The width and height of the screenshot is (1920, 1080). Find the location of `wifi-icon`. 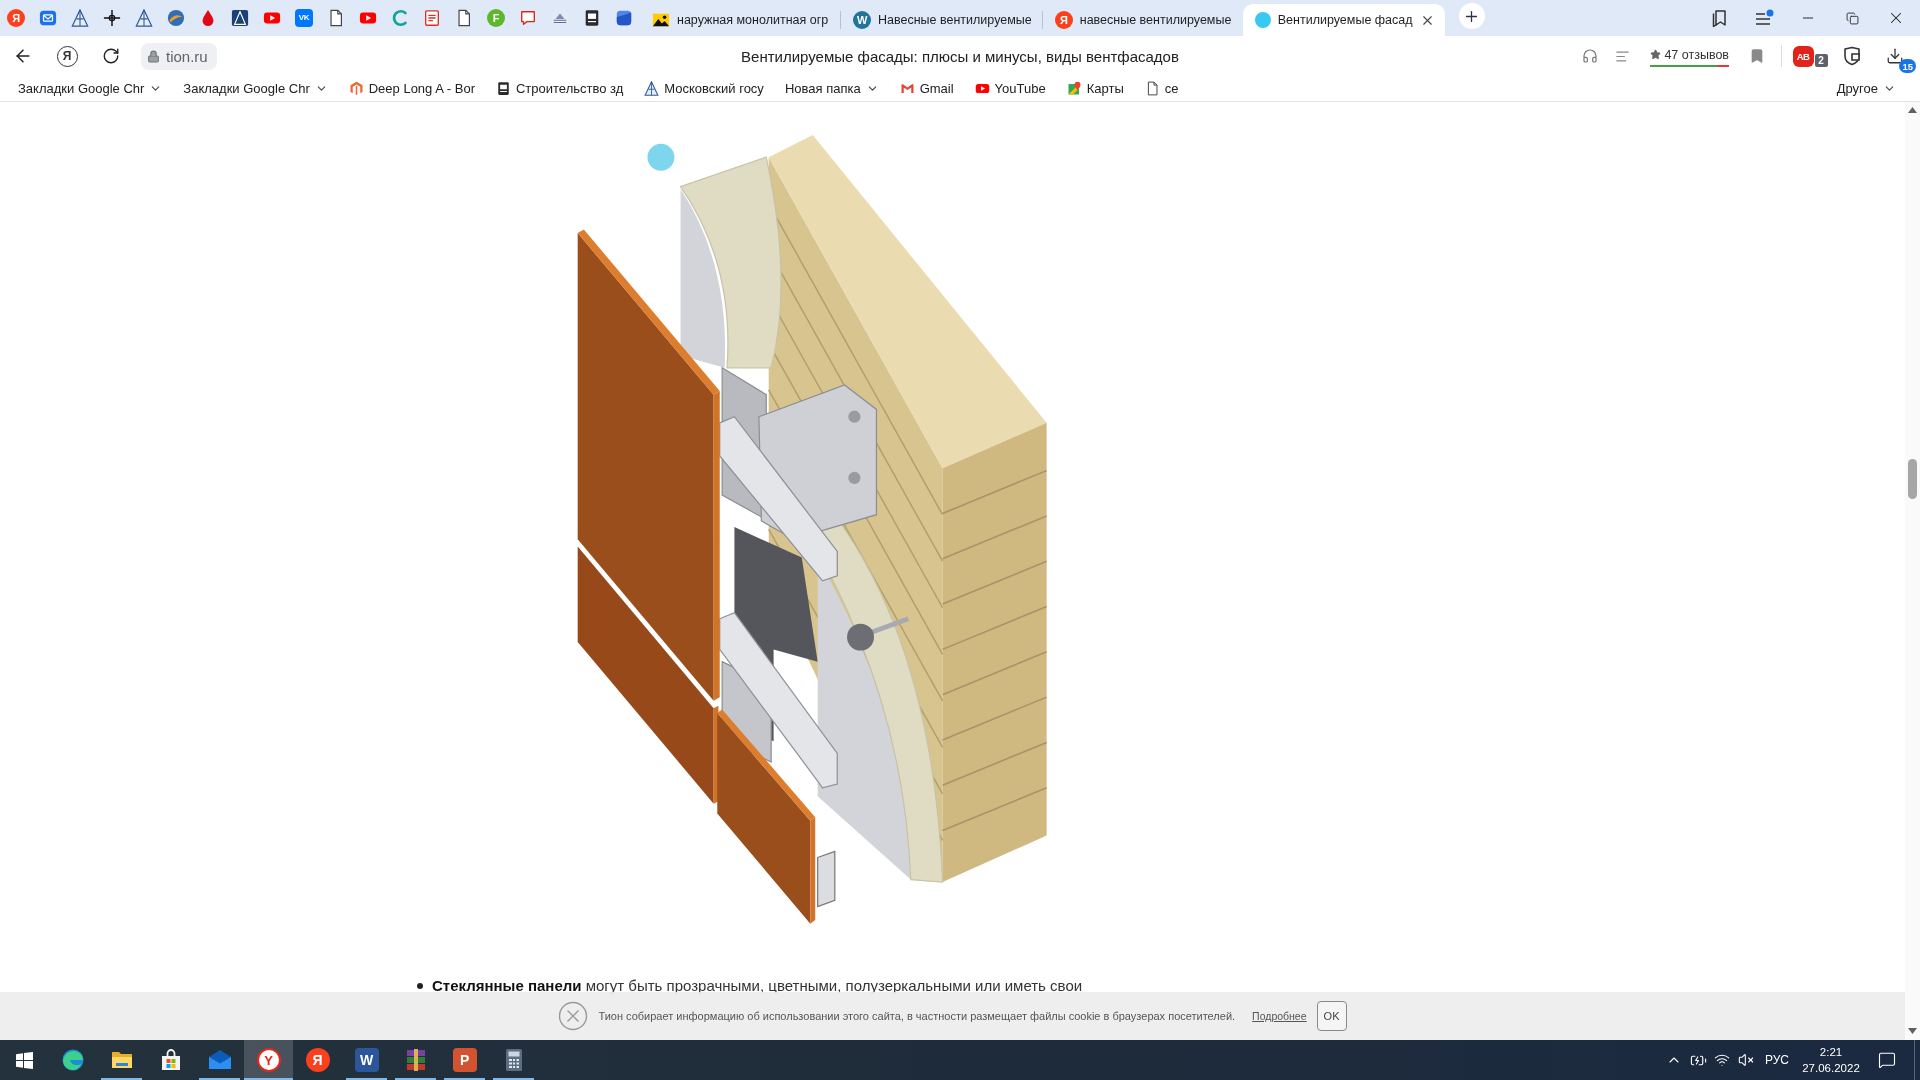

wifi-icon is located at coordinates (1722, 1060).